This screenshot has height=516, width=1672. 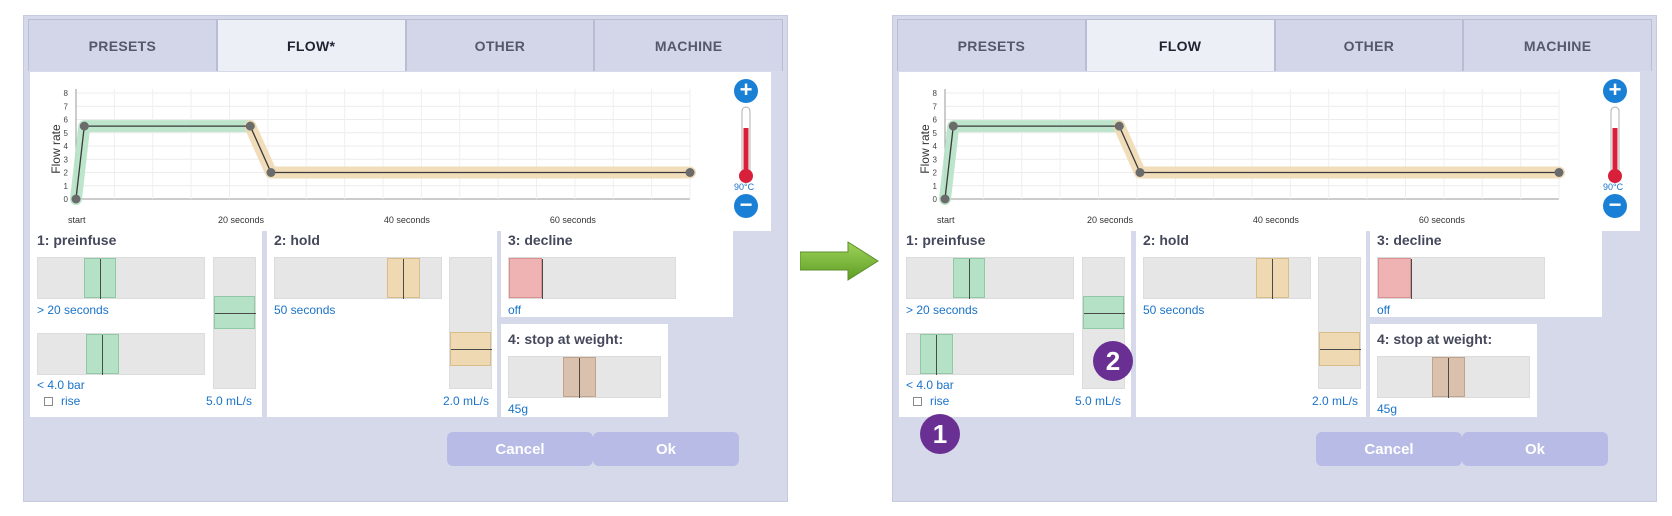 What do you see at coordinates (66, 133) in the screenshot?
I see `y-tick-label: 5` at bounding box center [66, 133].